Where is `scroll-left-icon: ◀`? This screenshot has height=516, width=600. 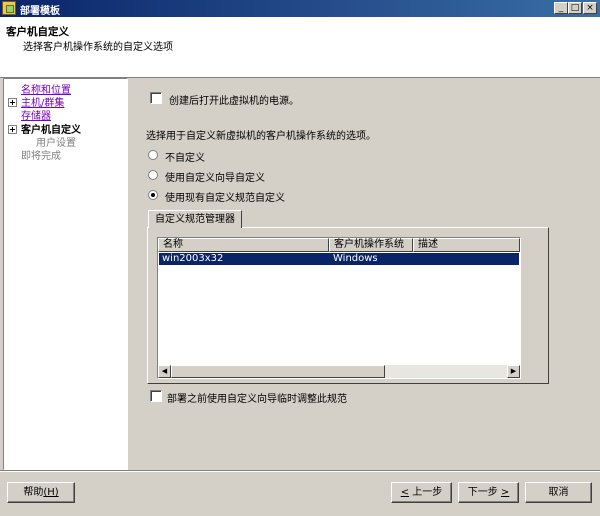
scroll-left-icon: ◀ is located at coordinates (164, 371).